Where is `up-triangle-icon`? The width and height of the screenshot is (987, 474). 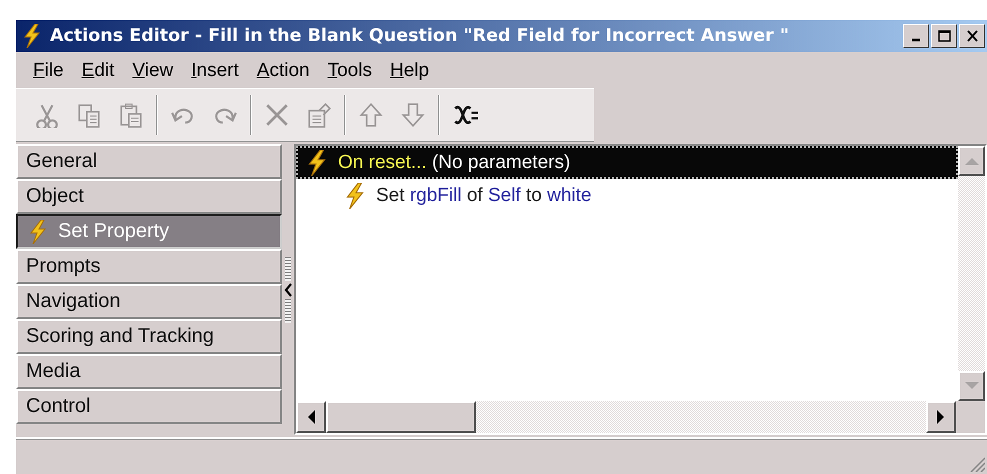
up-triangle-icon is located at coordinates (971, 161).